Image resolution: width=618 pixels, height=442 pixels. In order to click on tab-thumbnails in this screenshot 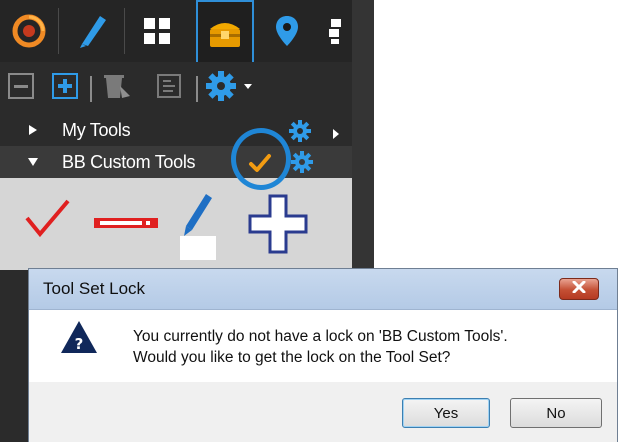, I will do `click(157, 31)`.